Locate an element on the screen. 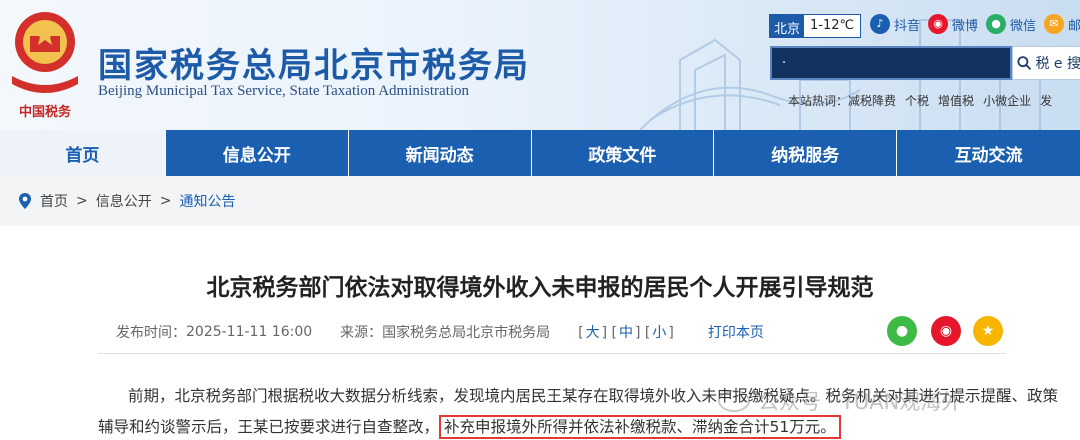  font-size-controls: [大] [中] [小] is located at coordinates (626, 333).